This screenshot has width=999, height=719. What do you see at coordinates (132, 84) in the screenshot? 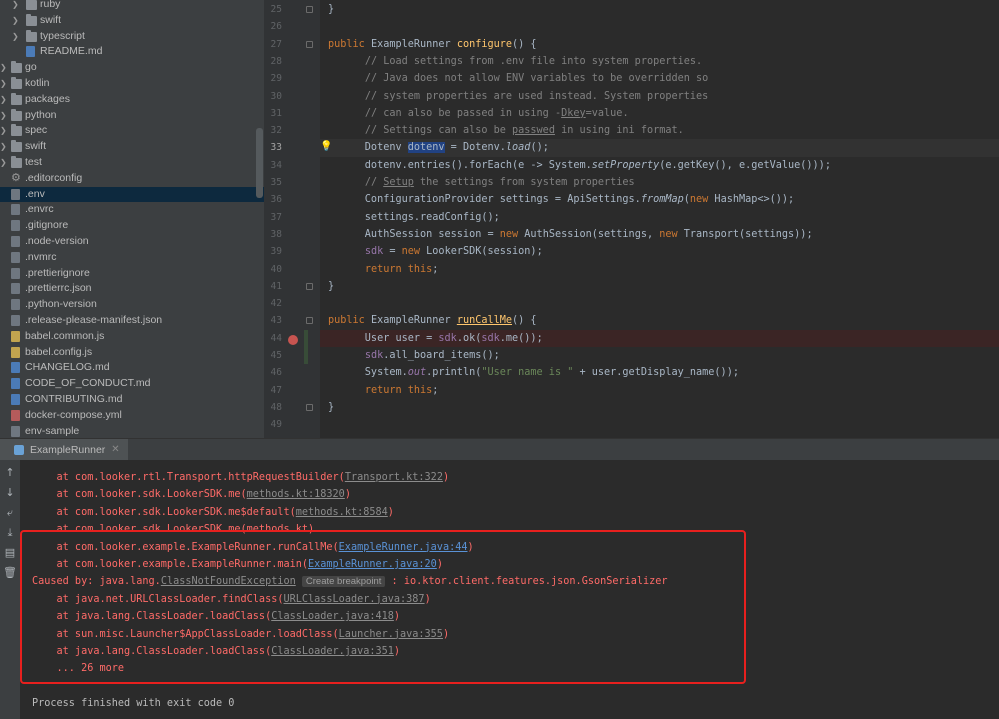
I see `tree-item: ❯ kotlin` at bounding box center [132, 84].